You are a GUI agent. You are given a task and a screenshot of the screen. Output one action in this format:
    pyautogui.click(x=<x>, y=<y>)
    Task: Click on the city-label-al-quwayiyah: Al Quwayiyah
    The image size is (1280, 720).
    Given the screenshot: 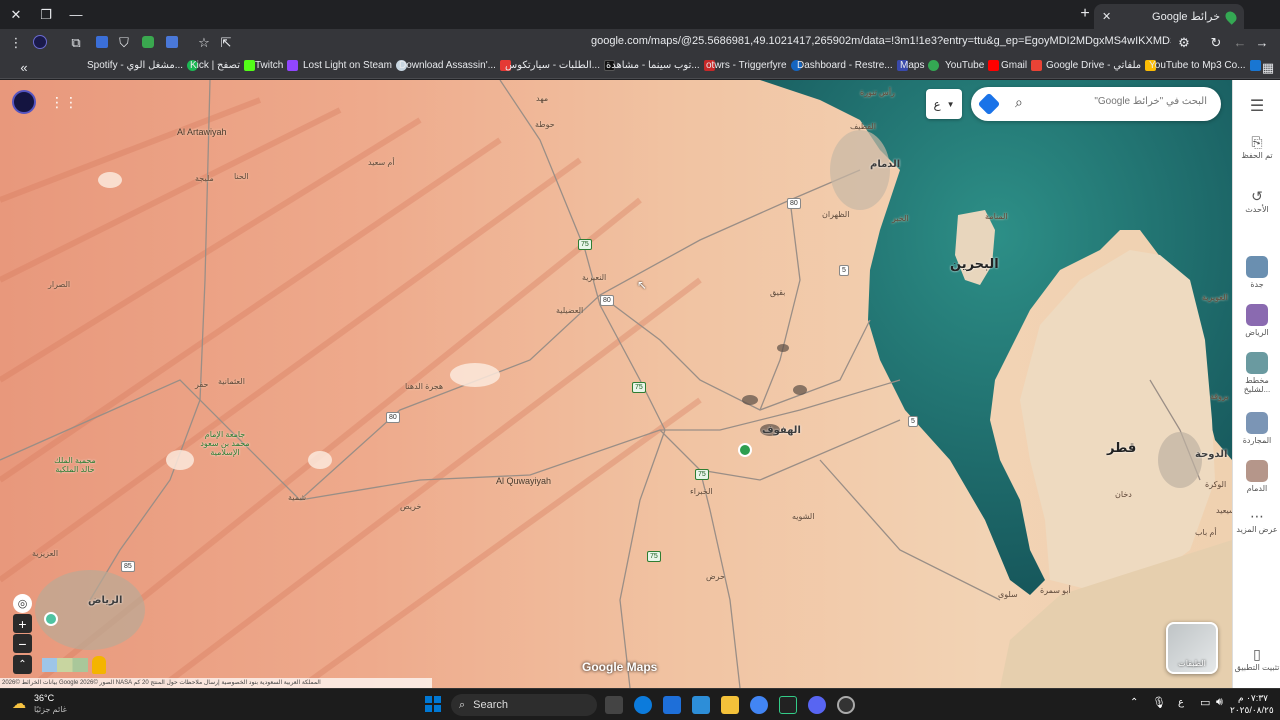 What is the action you would take?
    pyautogui.click(x=523, y=481)
    